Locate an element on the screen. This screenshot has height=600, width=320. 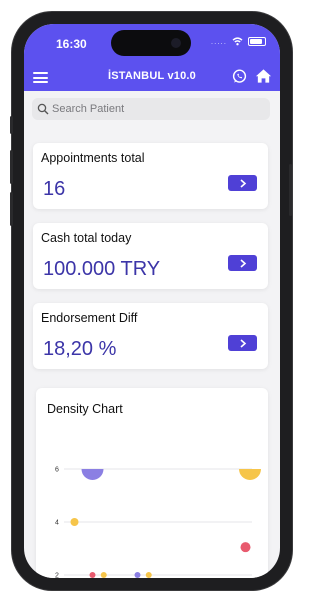
search-icon is located at coordinates (43, 109).